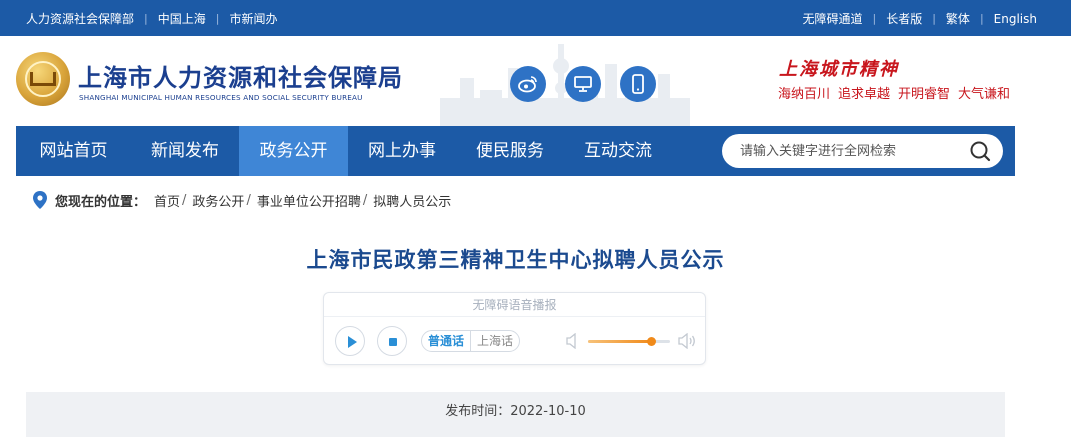 The width and height of the screenshot is (1071, 437). Describe the element at coordinates (832, 18) in the screenshot. I see `link-accessibility: 无障碍通道` at that location.